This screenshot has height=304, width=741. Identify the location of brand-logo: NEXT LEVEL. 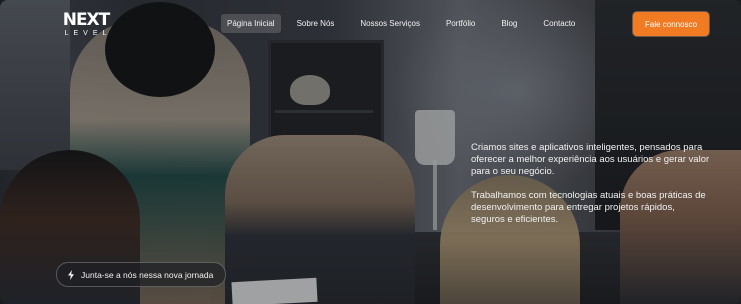
(86, 24).